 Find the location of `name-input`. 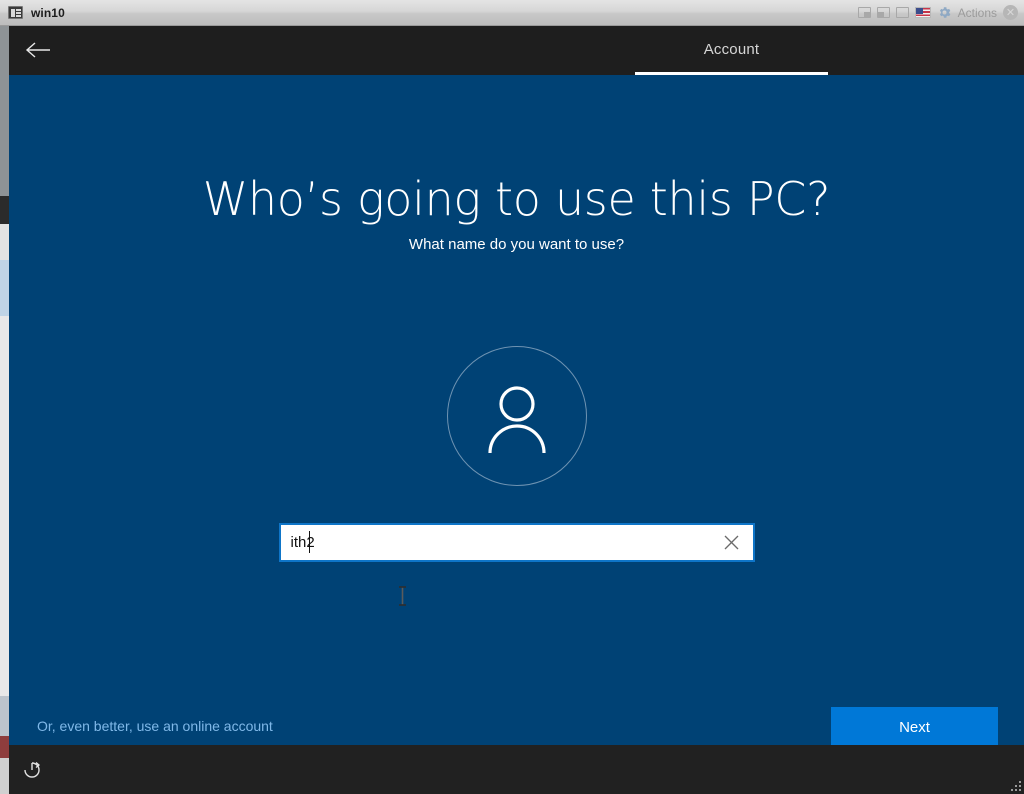

name-input is located at coordinates (495, 542).